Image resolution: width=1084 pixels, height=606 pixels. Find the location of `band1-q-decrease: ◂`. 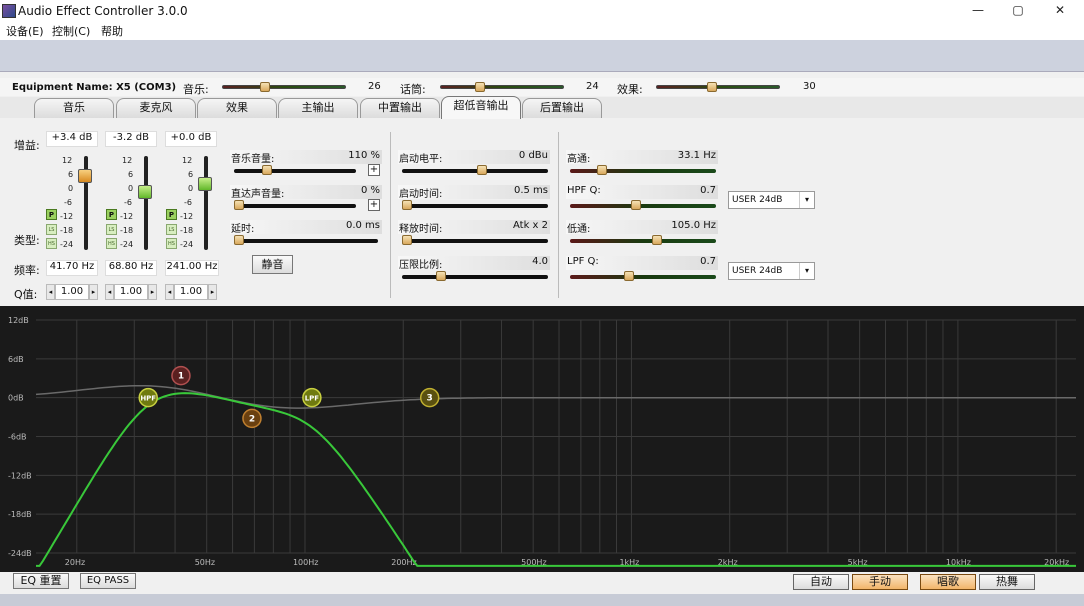

band1-q-decrease: ◂ is located at coordinates (50, 292).